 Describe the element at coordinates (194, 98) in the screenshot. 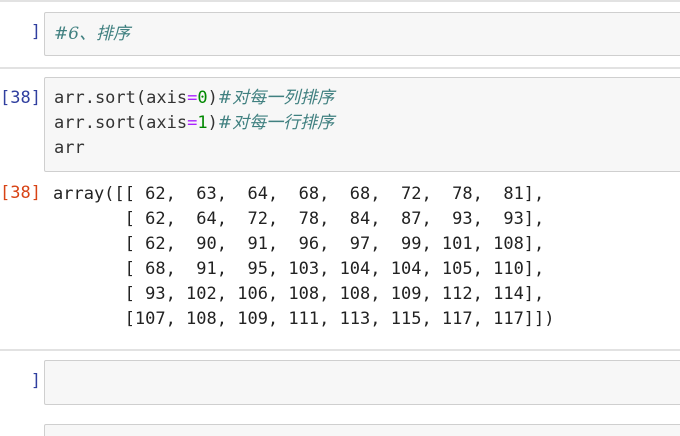

I see `code-line: arr.sort(axis=0)#对每一列排序` at that location.